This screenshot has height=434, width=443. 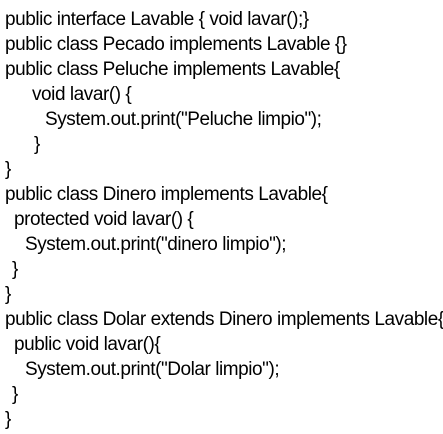 I want to click on code-line-9: protected void lavar() {, so click(x=104, y=219).